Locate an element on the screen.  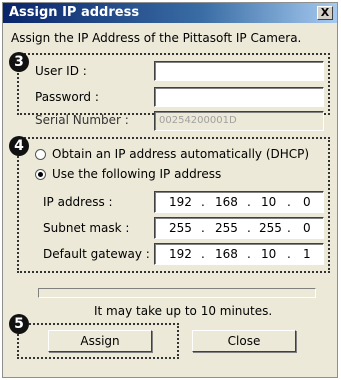
serial-number-field: 00254200001D is located at coordinates (239, 121).